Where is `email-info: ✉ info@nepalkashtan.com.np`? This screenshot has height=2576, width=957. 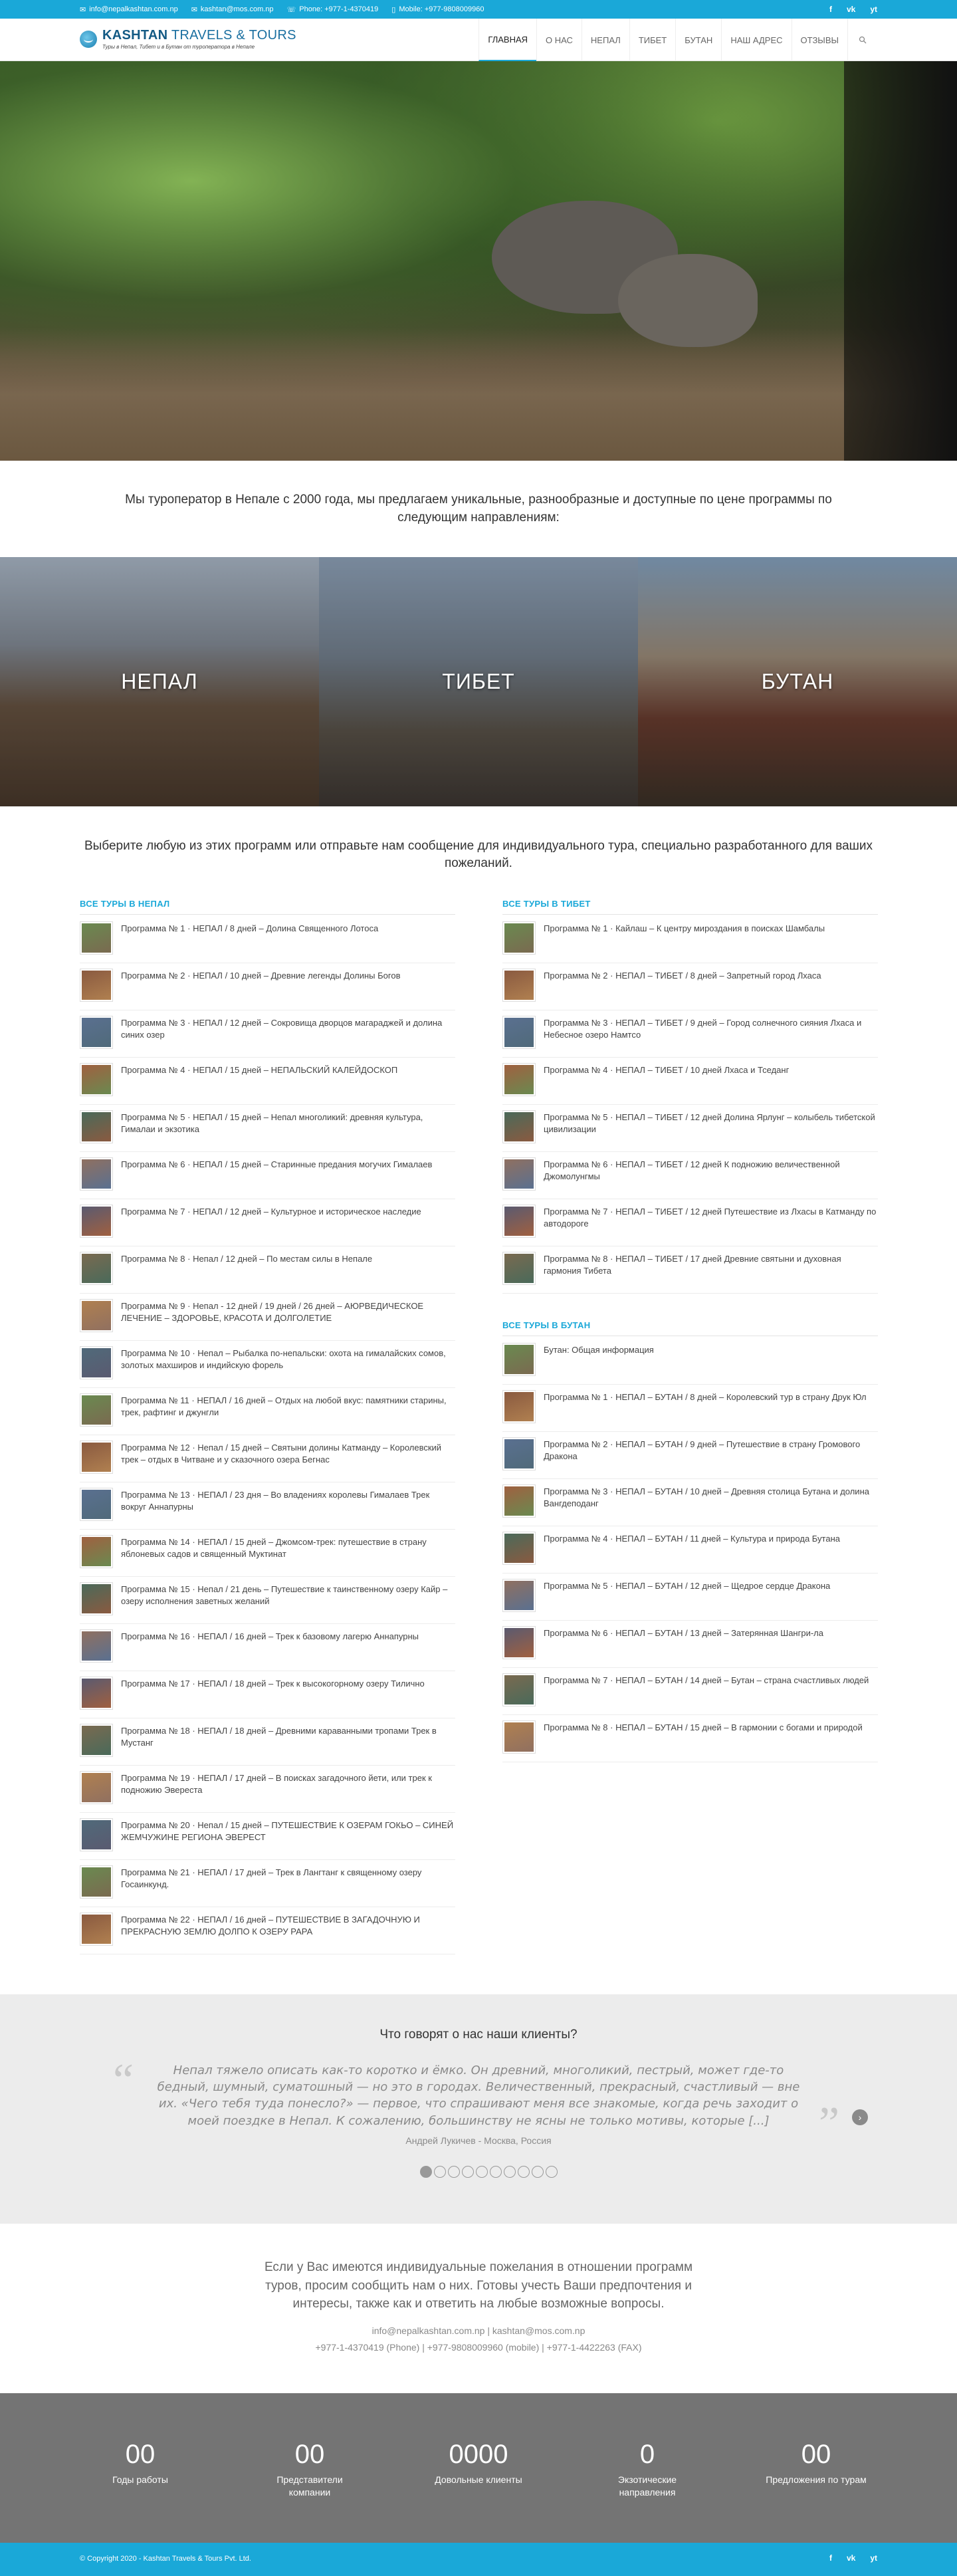
email-info: ✉ info@nepalkashtan.com.np is located at coordinates (129, 9).